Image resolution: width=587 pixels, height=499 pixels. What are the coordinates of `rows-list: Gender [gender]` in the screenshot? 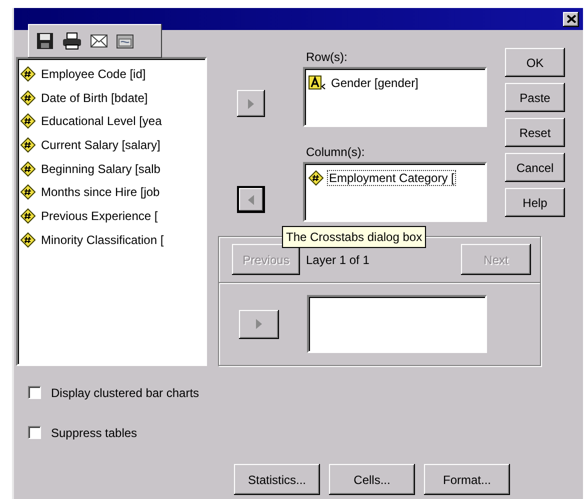 It's located at (395, 97).